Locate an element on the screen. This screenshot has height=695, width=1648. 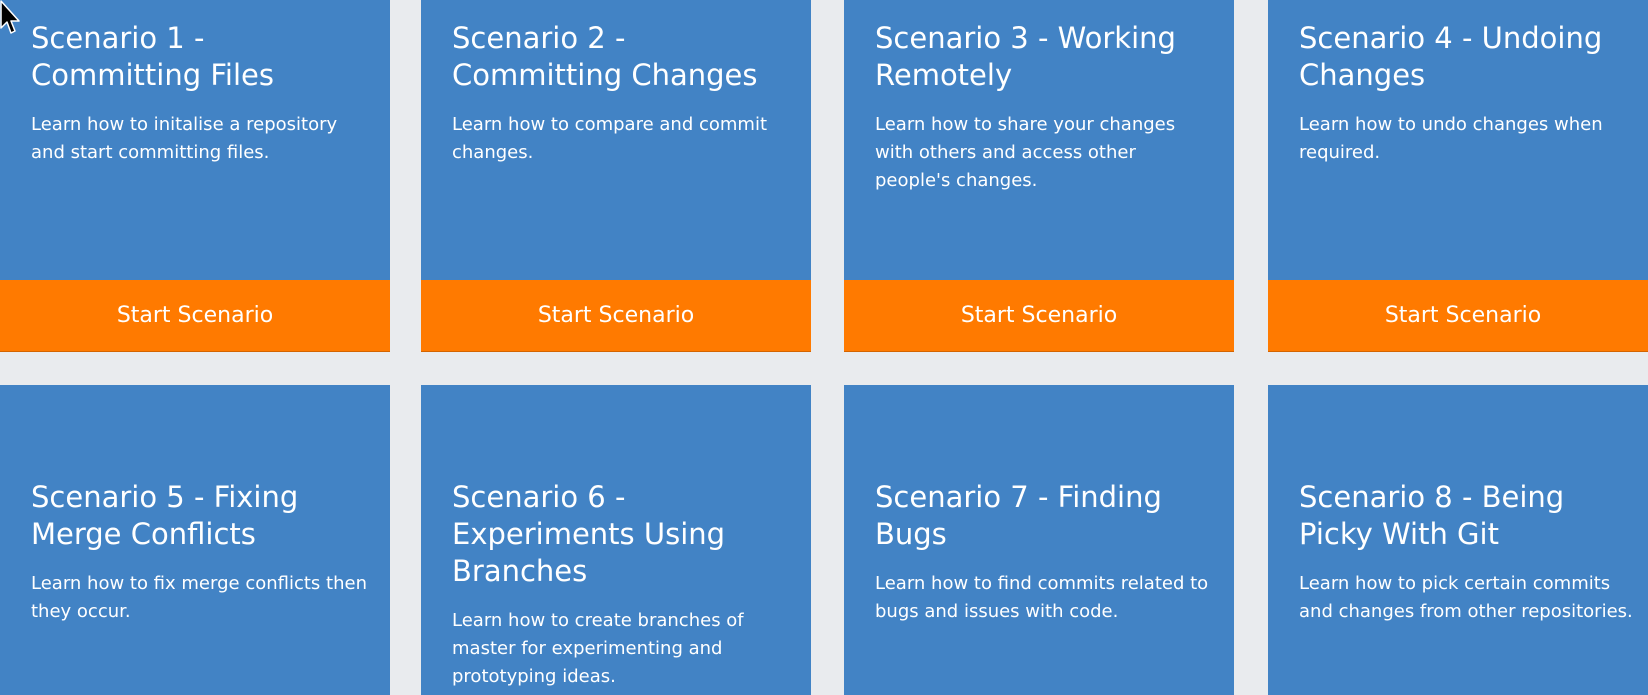
scenario-description: Learn how to compare and commit changes. is located at coordinates (610, 138).